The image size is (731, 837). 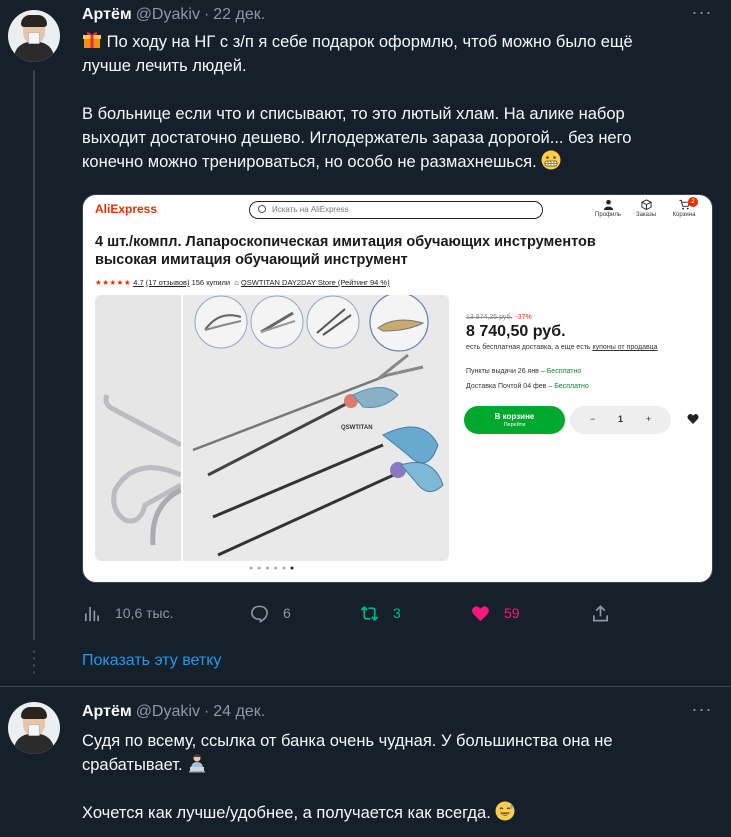 What do you see at coordinates (397, 613) in the screenshot?
I see `retweet-count: 3` at bounding box center [397, 613].